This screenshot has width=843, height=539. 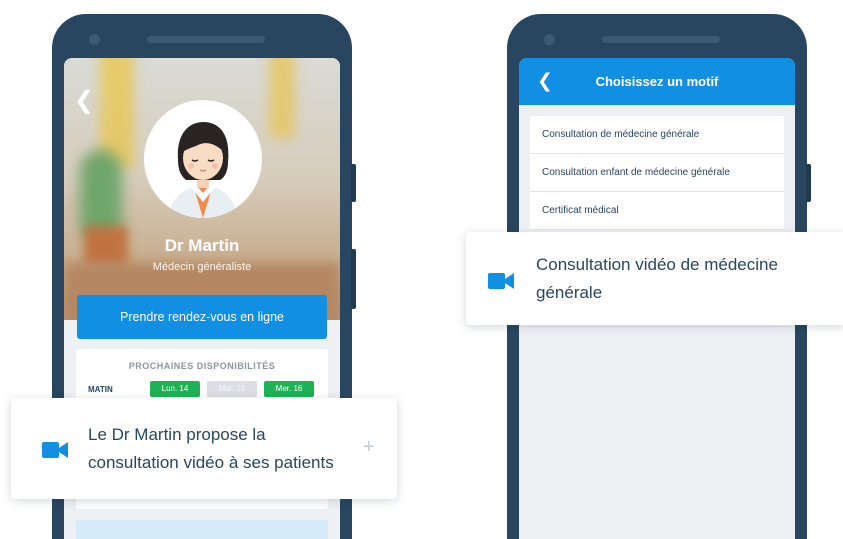 I want to click on motif-item: Consultation de médecine générale, so click(x=657, y=135).